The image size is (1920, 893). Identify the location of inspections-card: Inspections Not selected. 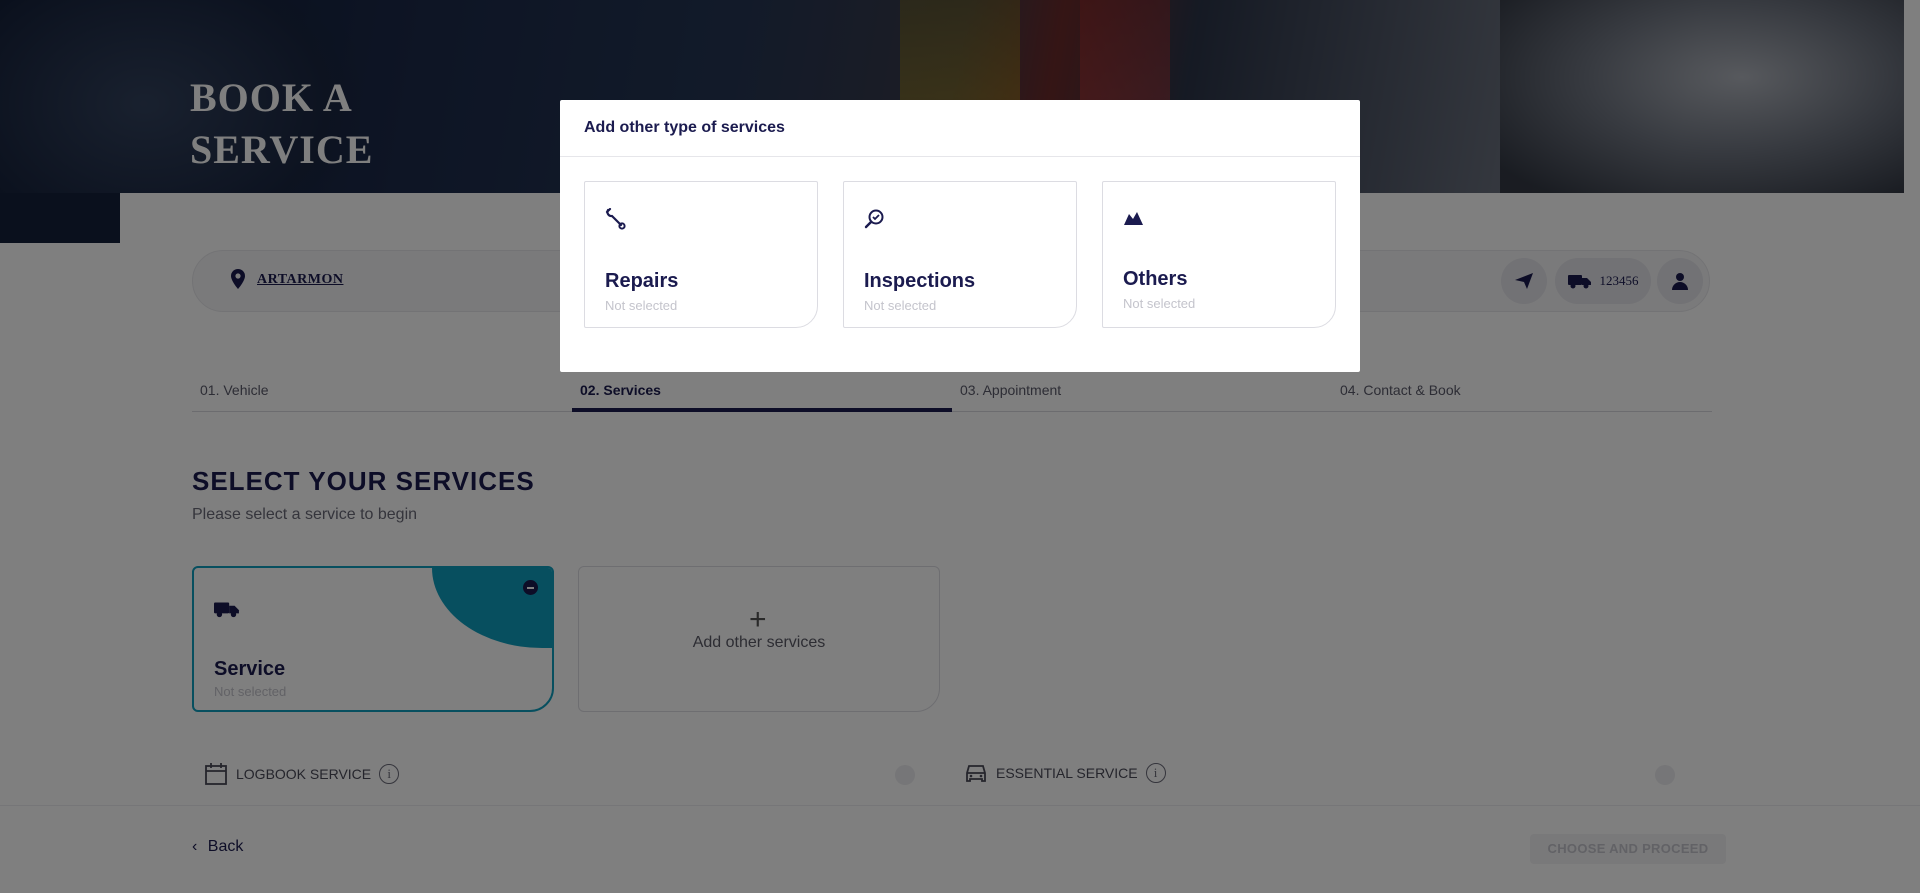
(960, 254).